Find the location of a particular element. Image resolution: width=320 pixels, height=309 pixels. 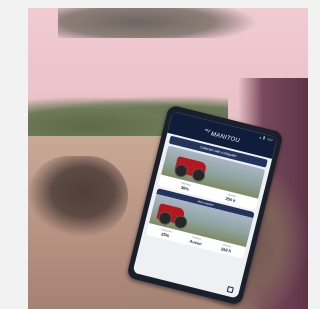

tree-canopy is located at coordinates (158, 23).